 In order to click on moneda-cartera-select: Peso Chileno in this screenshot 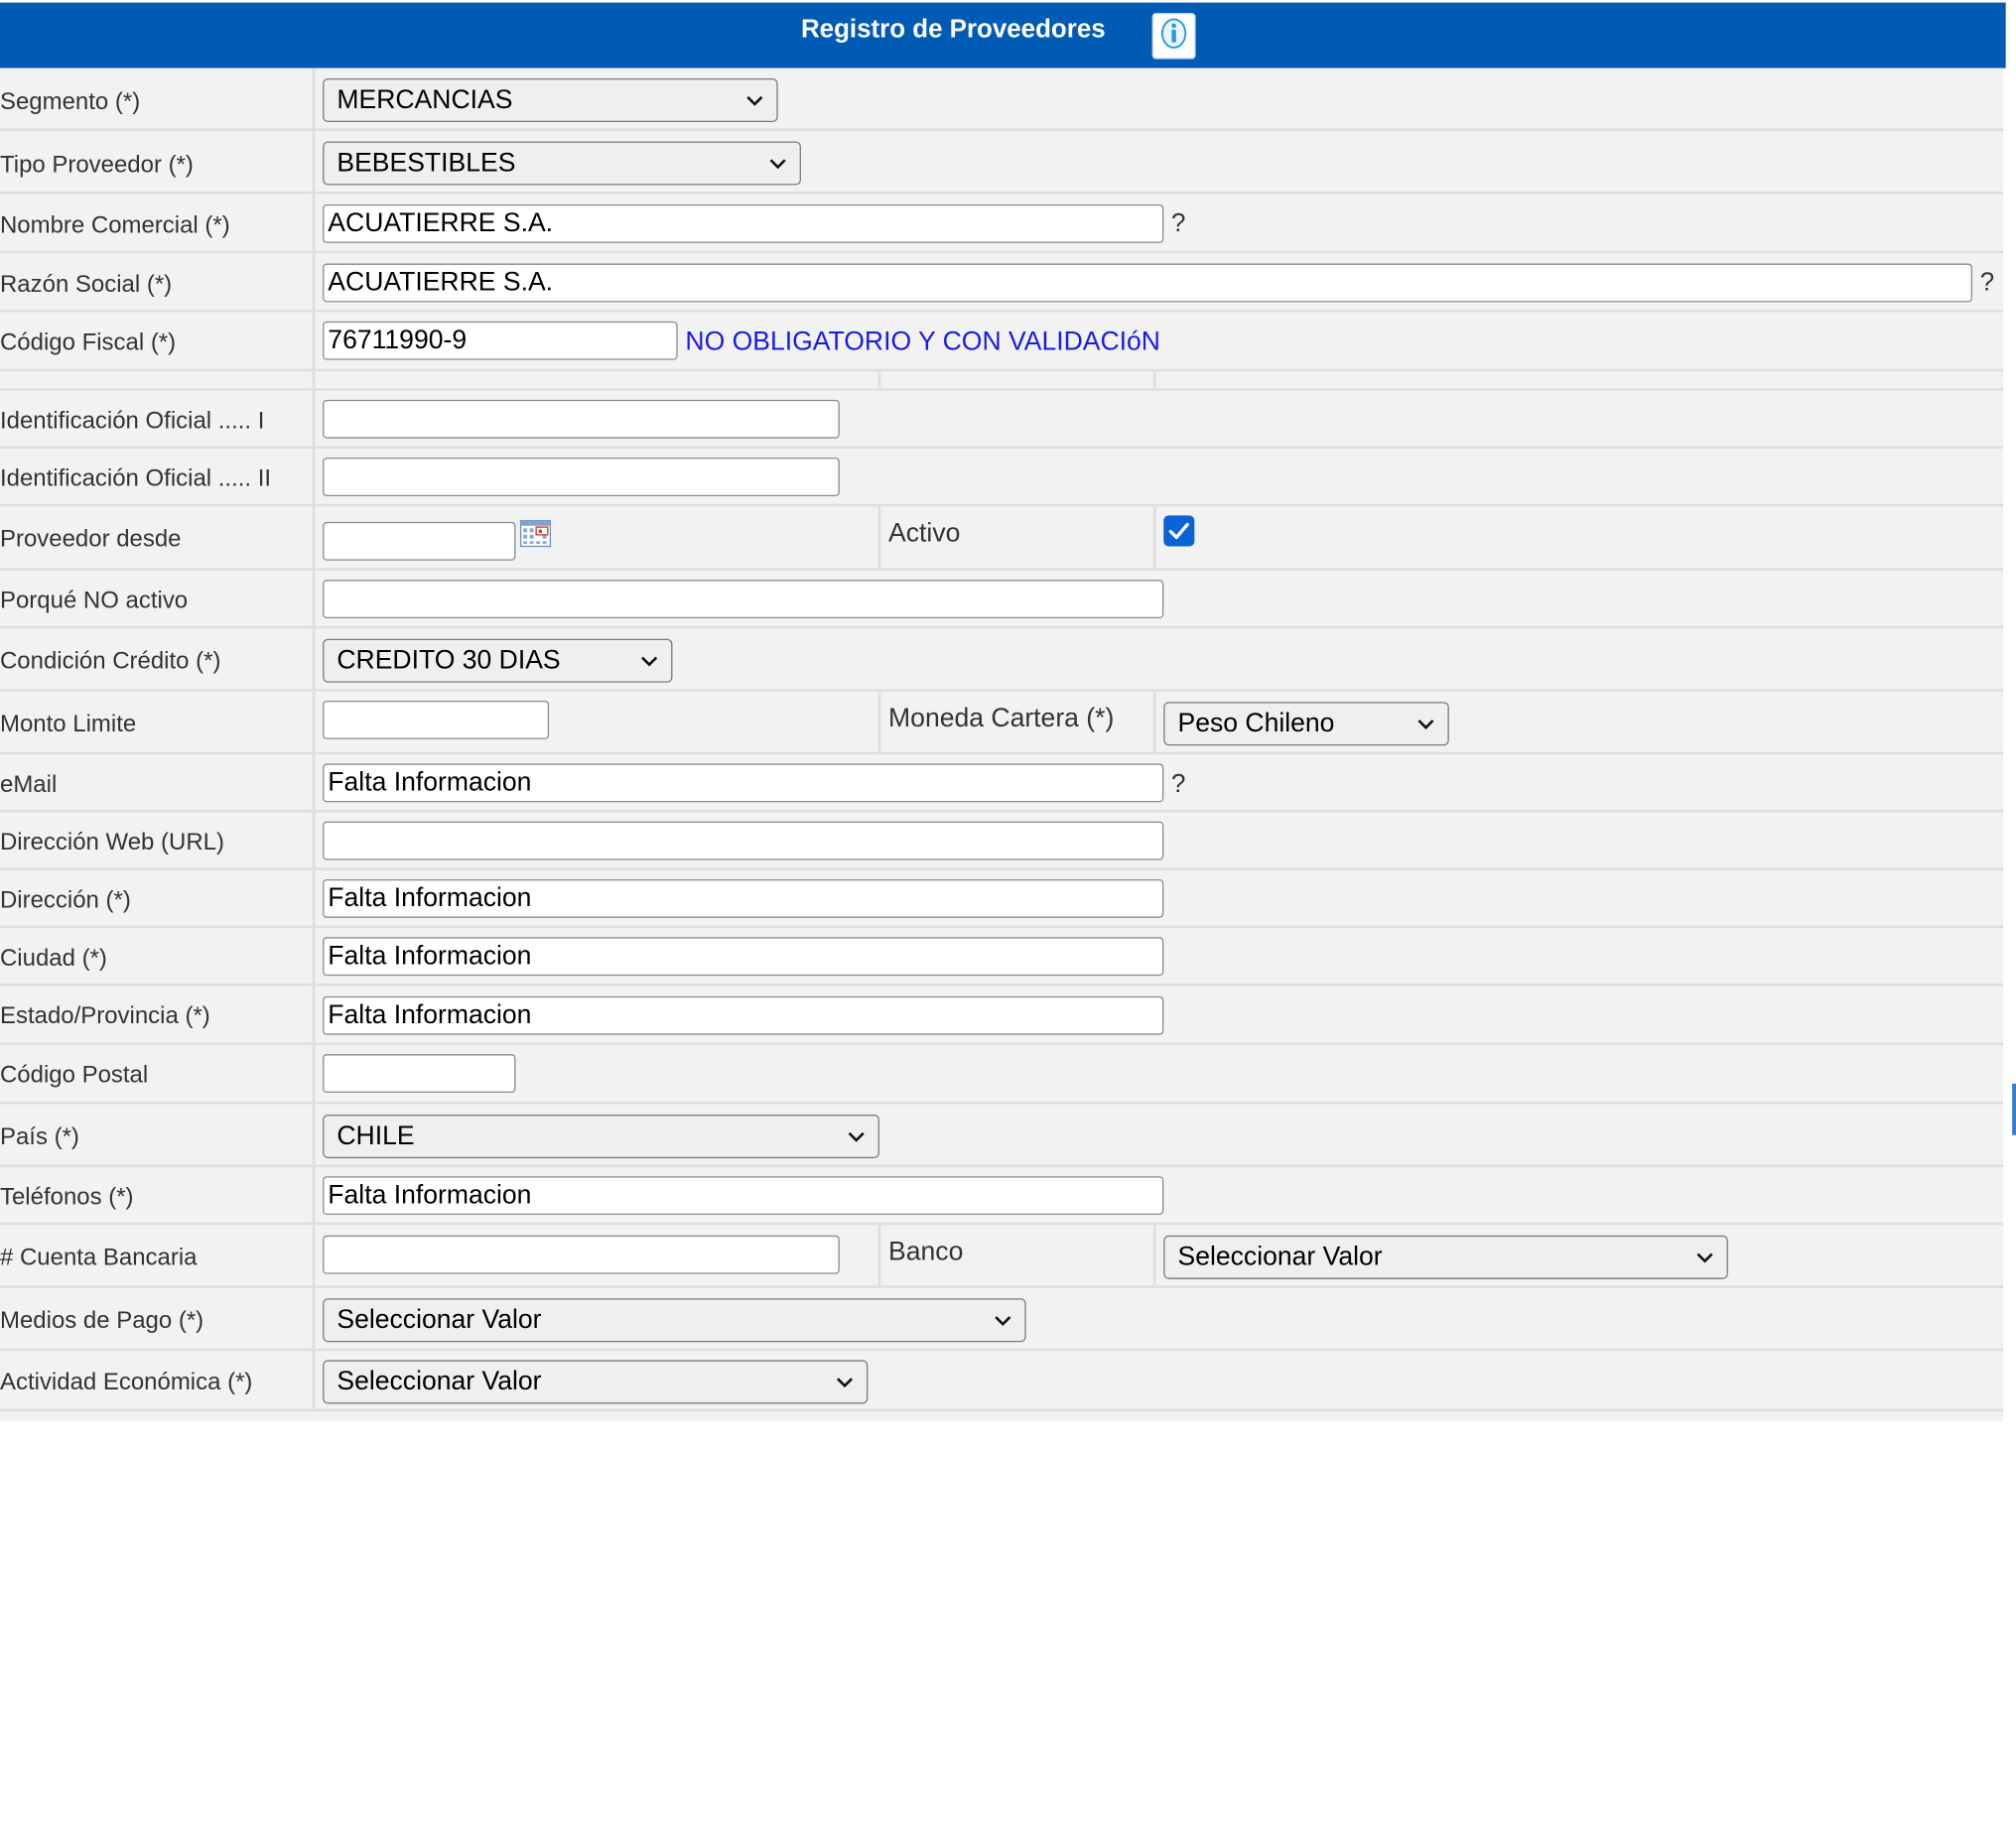, I will do `click(1306, 724)`.